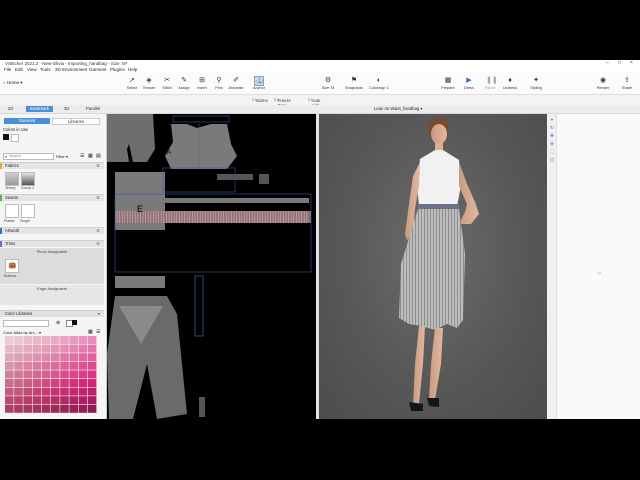 This screenshot has height=480, width=640. Describe the element at coordinates (19, 69) in the screenshot. I see `menu-edit: Edit` at that location.